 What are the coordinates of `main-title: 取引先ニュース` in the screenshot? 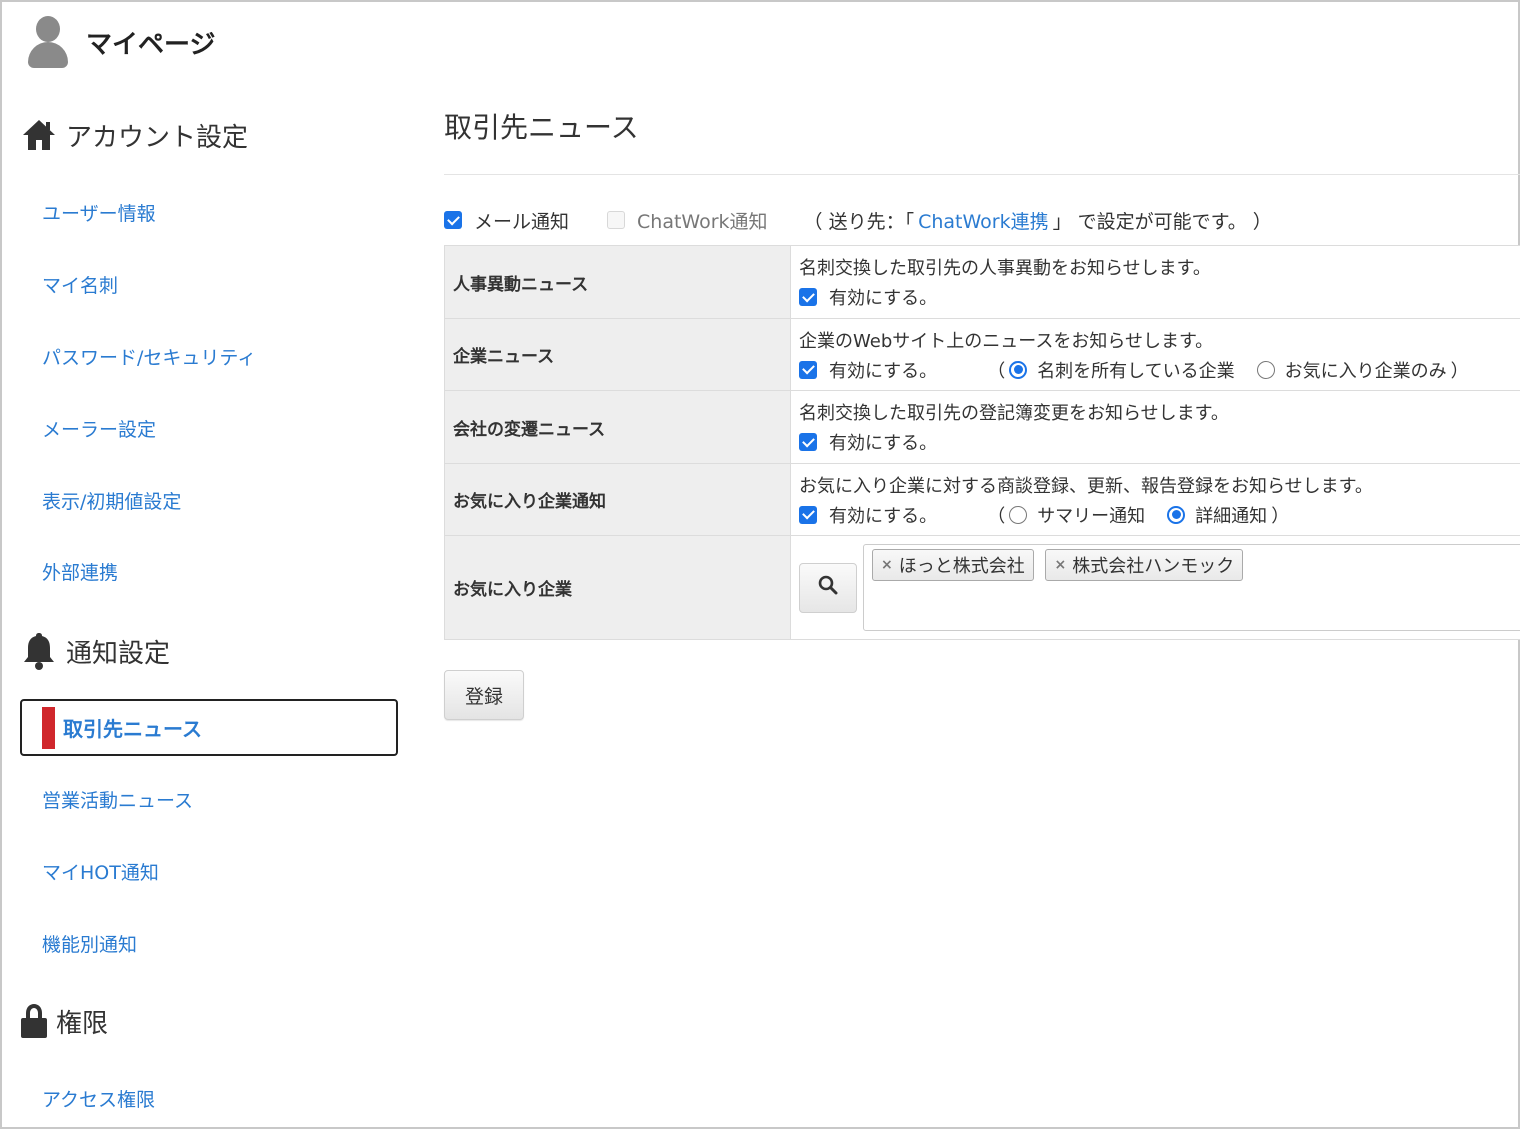 It's located at (541, 127).